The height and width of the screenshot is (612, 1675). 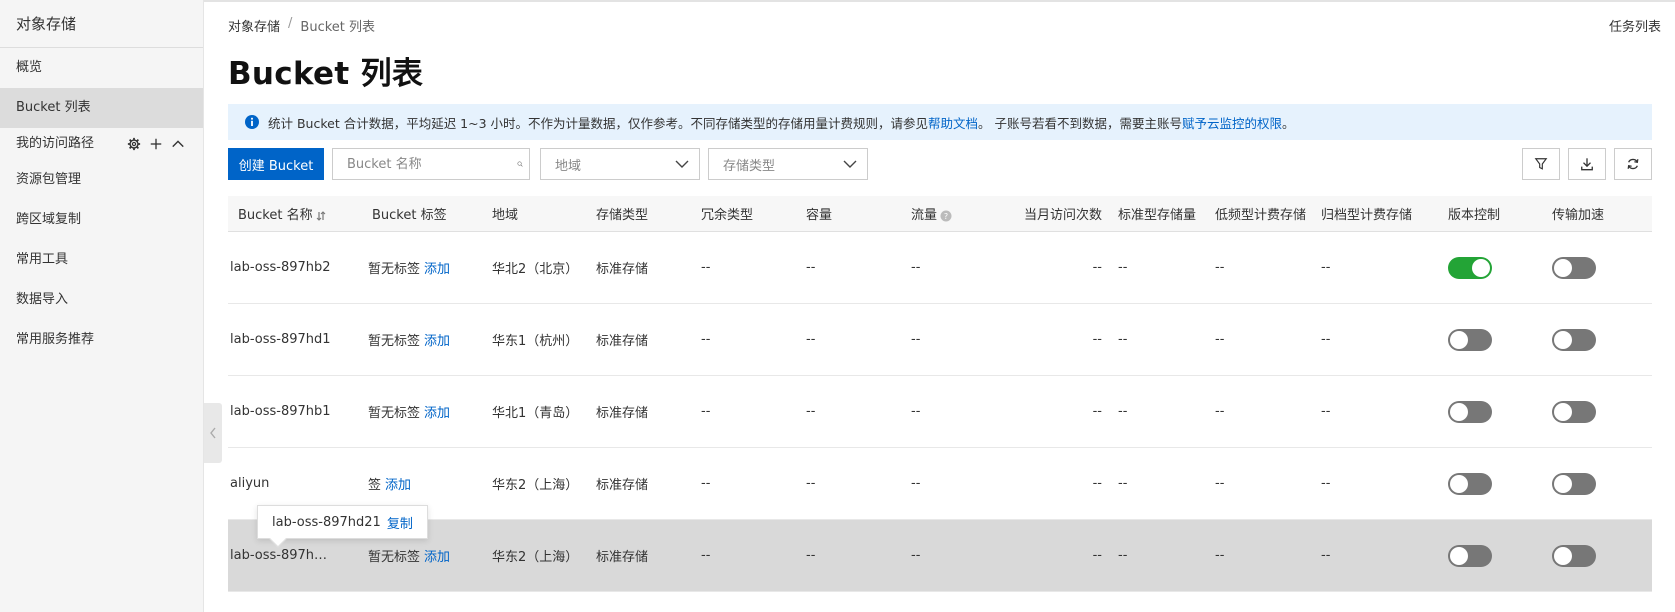 What do you see at coordinates (101, 220) in the screenshot?
I see `sidebar-item-cross-region-replication: 跨区域复制` at bounding box center [101, 220].